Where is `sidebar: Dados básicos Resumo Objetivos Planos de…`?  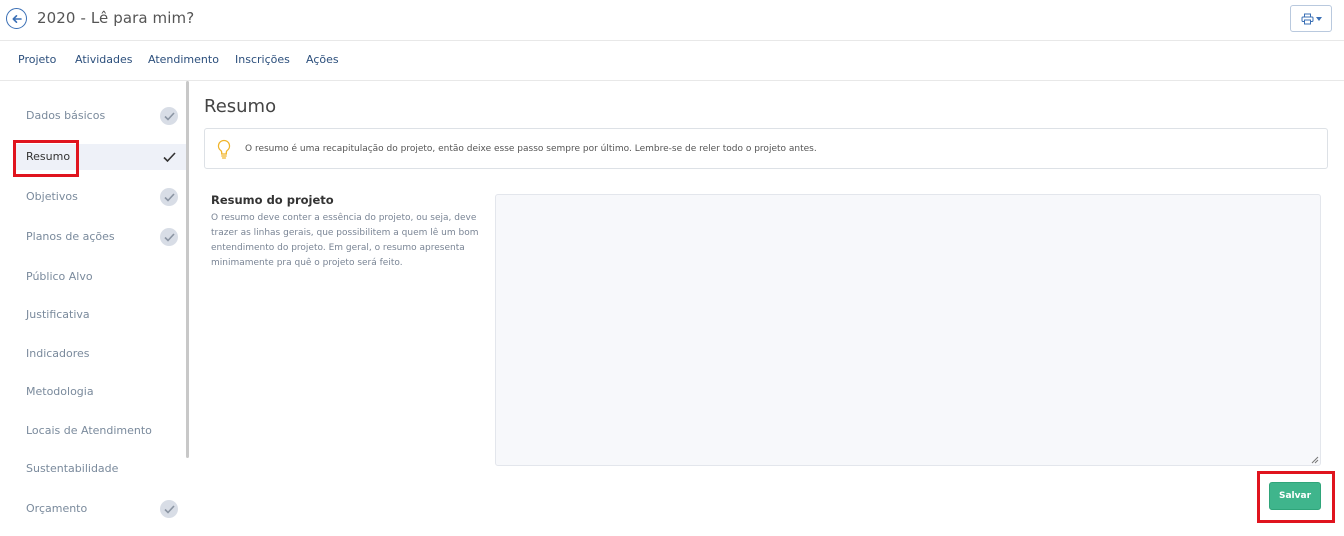
sidebar: Dados básicos Resumo Objetivos Planos de… is located at coordinates (95, 308).